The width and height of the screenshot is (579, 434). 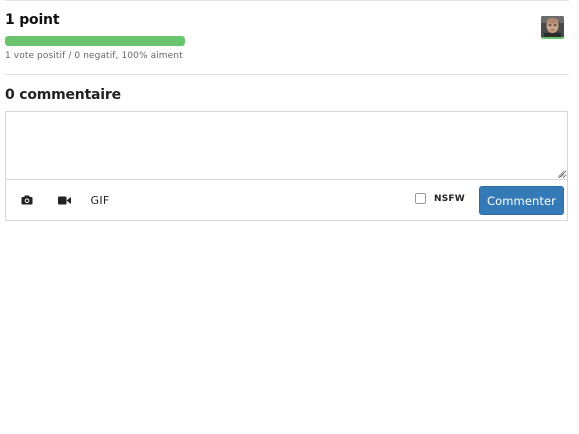 What do you see at coordinates (63, 95) in the screenshot?
I see `comments-heading: 0 commentaire` at bounding box center [63, 95].